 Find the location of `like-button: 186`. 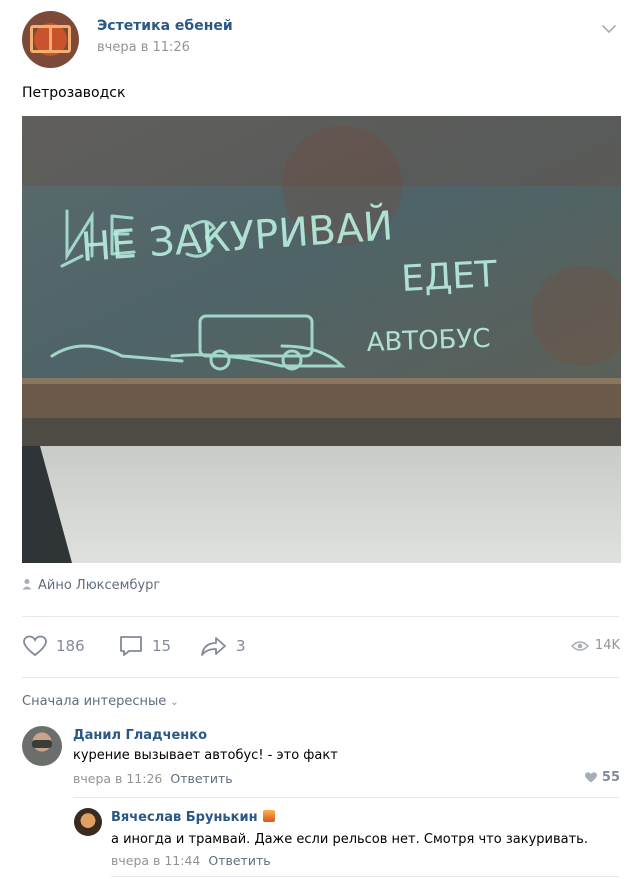

like-button: 186 is located at coordinates (53, 646).